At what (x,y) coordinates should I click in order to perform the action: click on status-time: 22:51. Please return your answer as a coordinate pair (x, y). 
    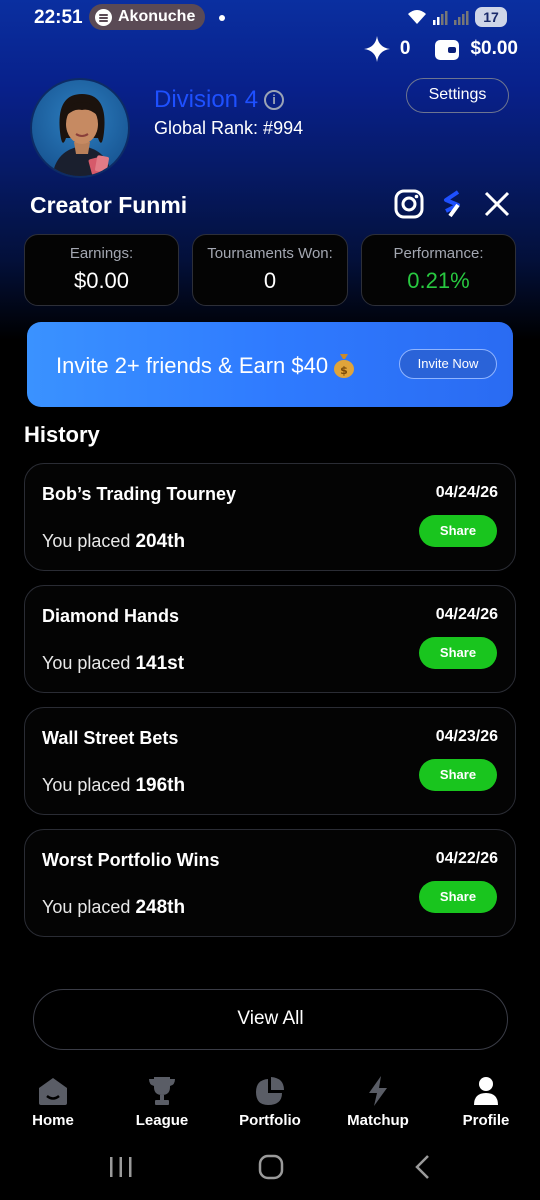
    Looking at the image, I should click on (58, 17).